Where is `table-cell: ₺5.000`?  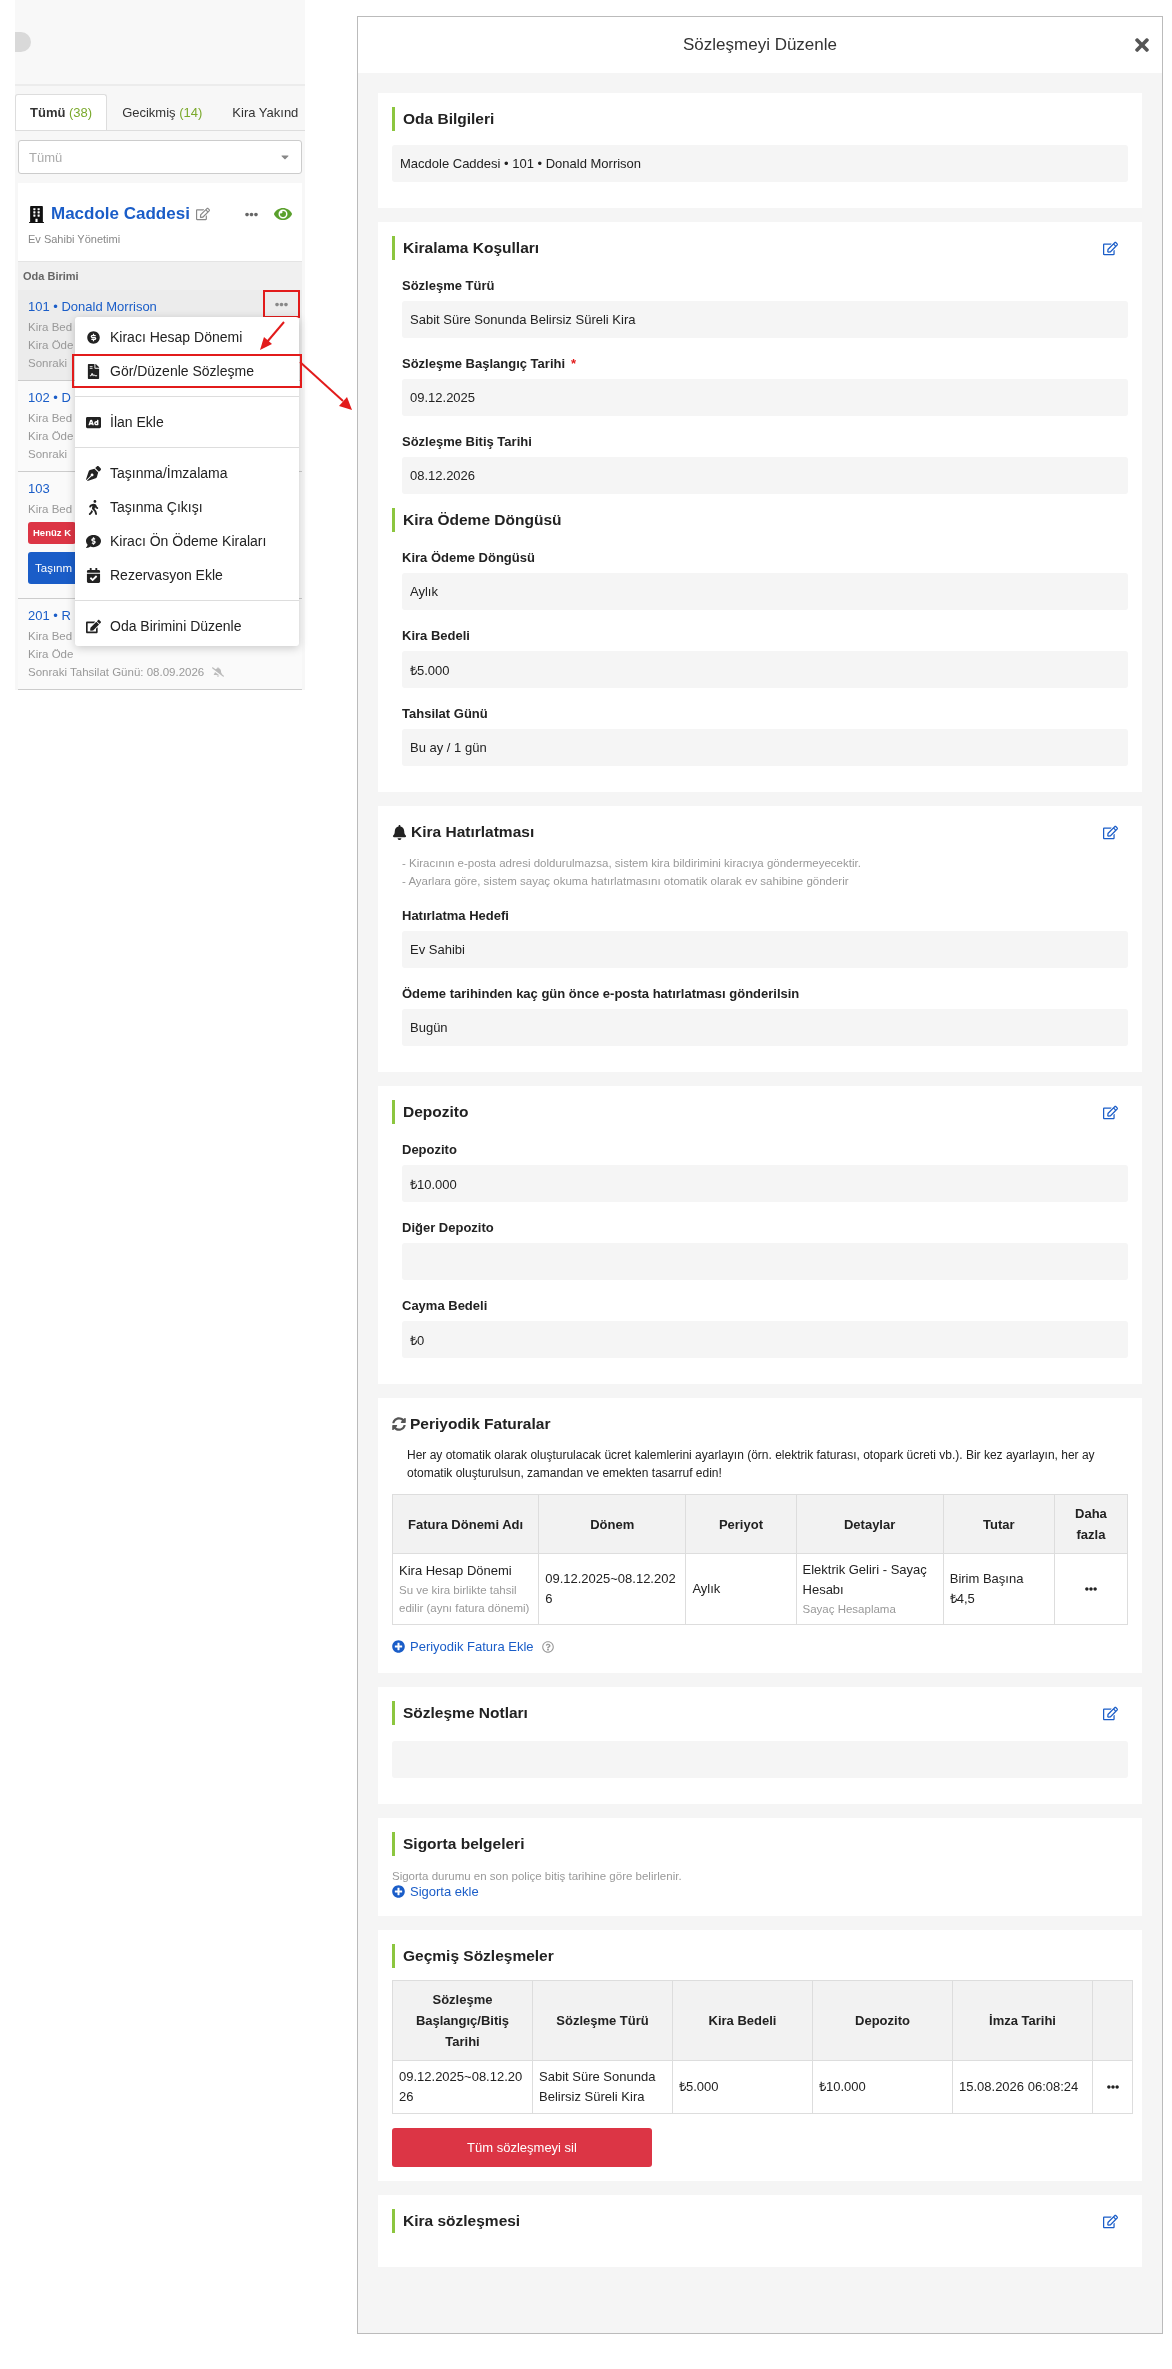 table-cell: ₺5.000 is located at coordinates (742, 2087).